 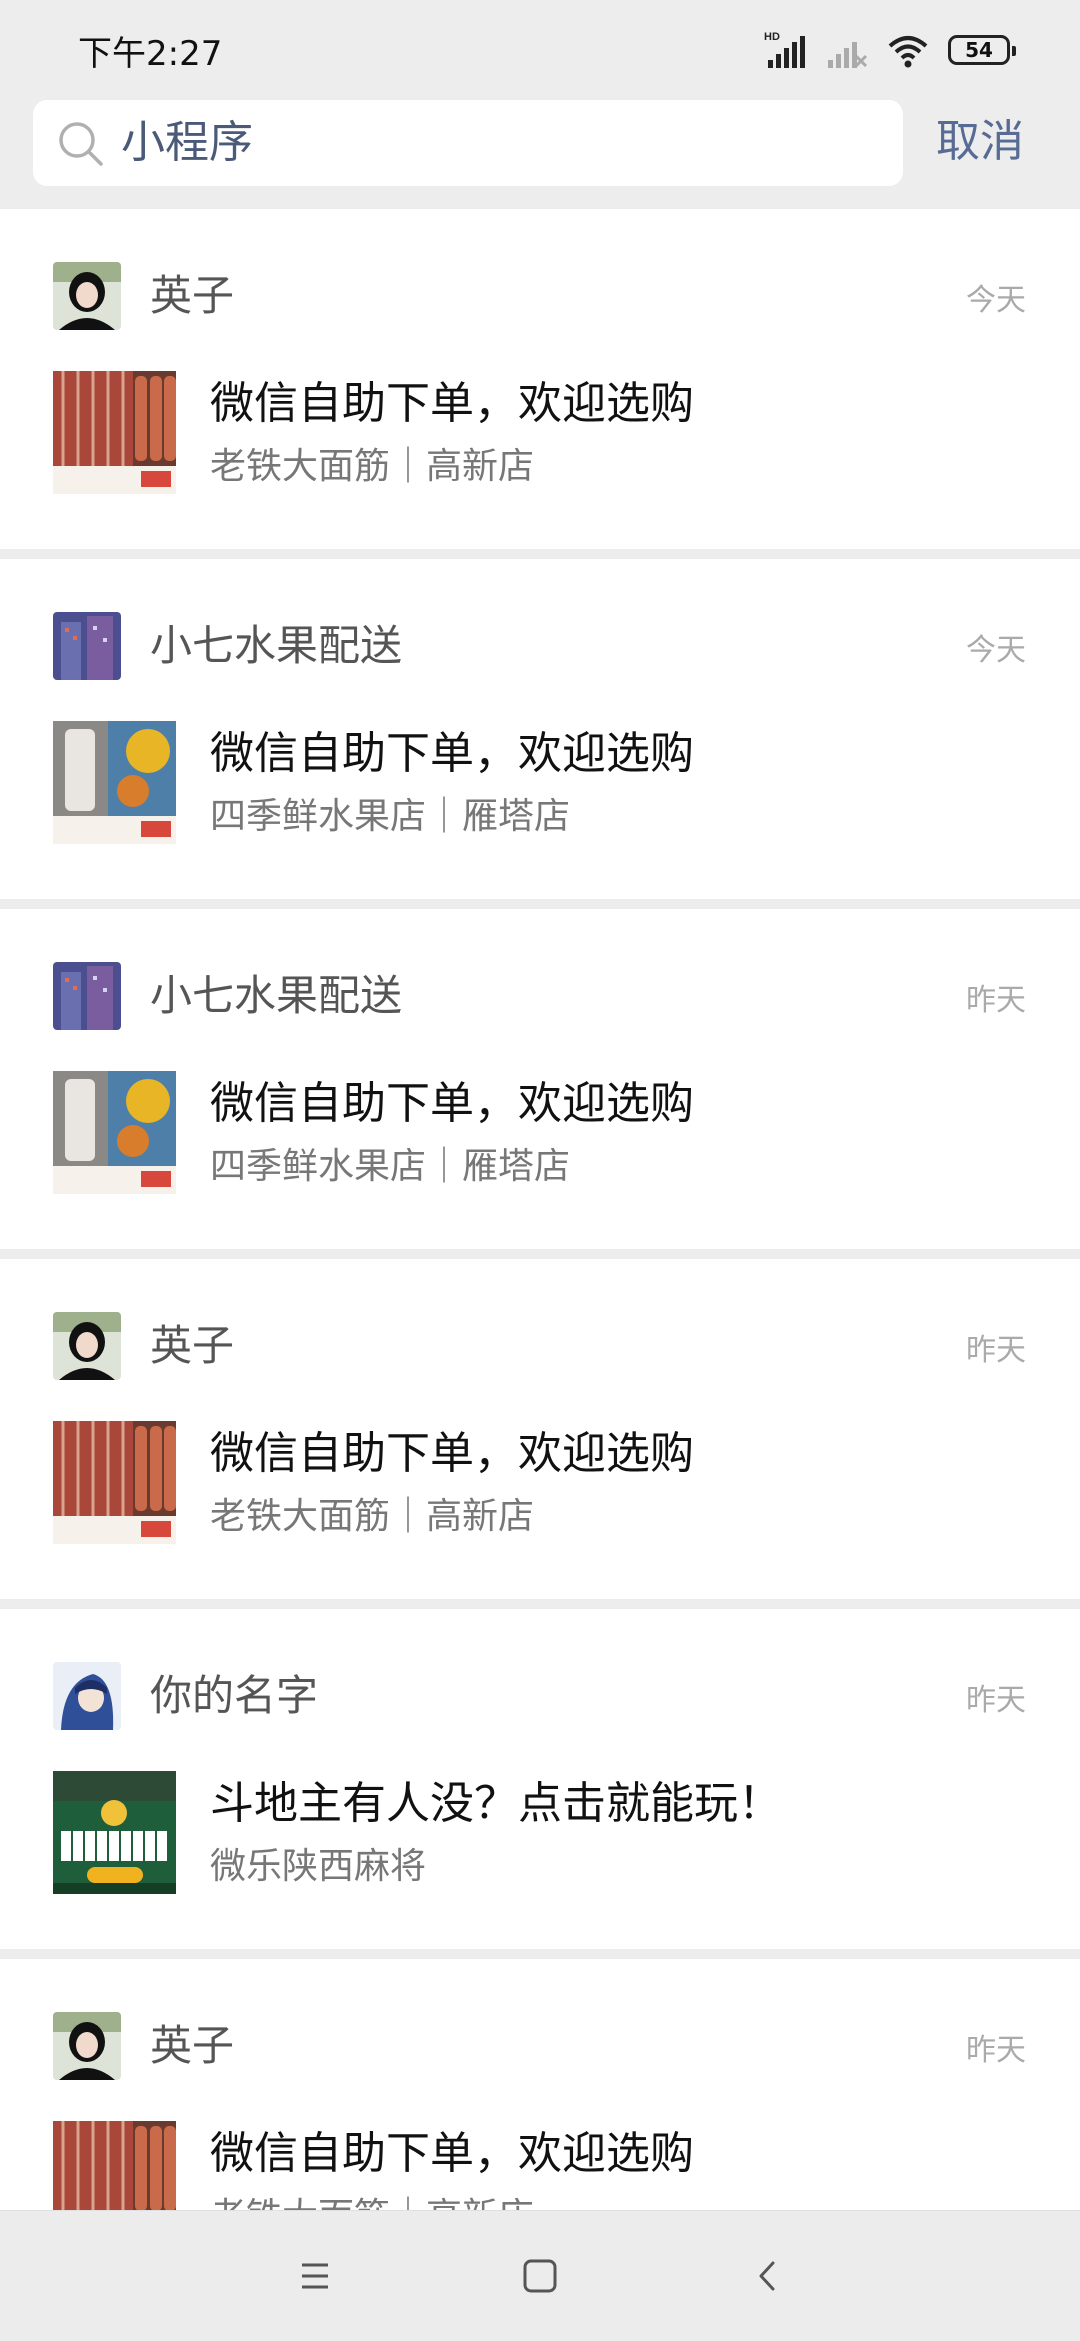 I want to click on status-bar: 下午2:27 HD 54, so click(x=540, y=47).